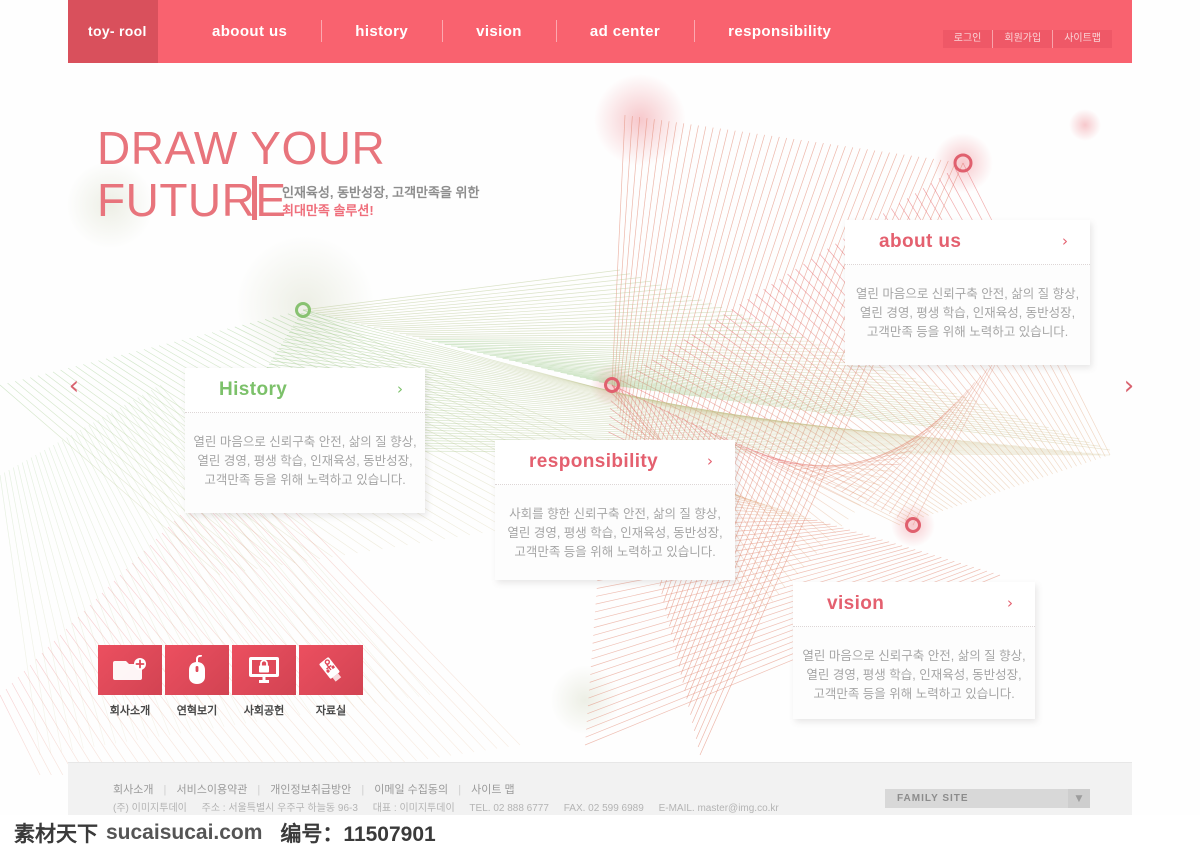  Describe the element at coordinates (967, 242) in the screenshot. I see `card-header: about us ›` at that location.